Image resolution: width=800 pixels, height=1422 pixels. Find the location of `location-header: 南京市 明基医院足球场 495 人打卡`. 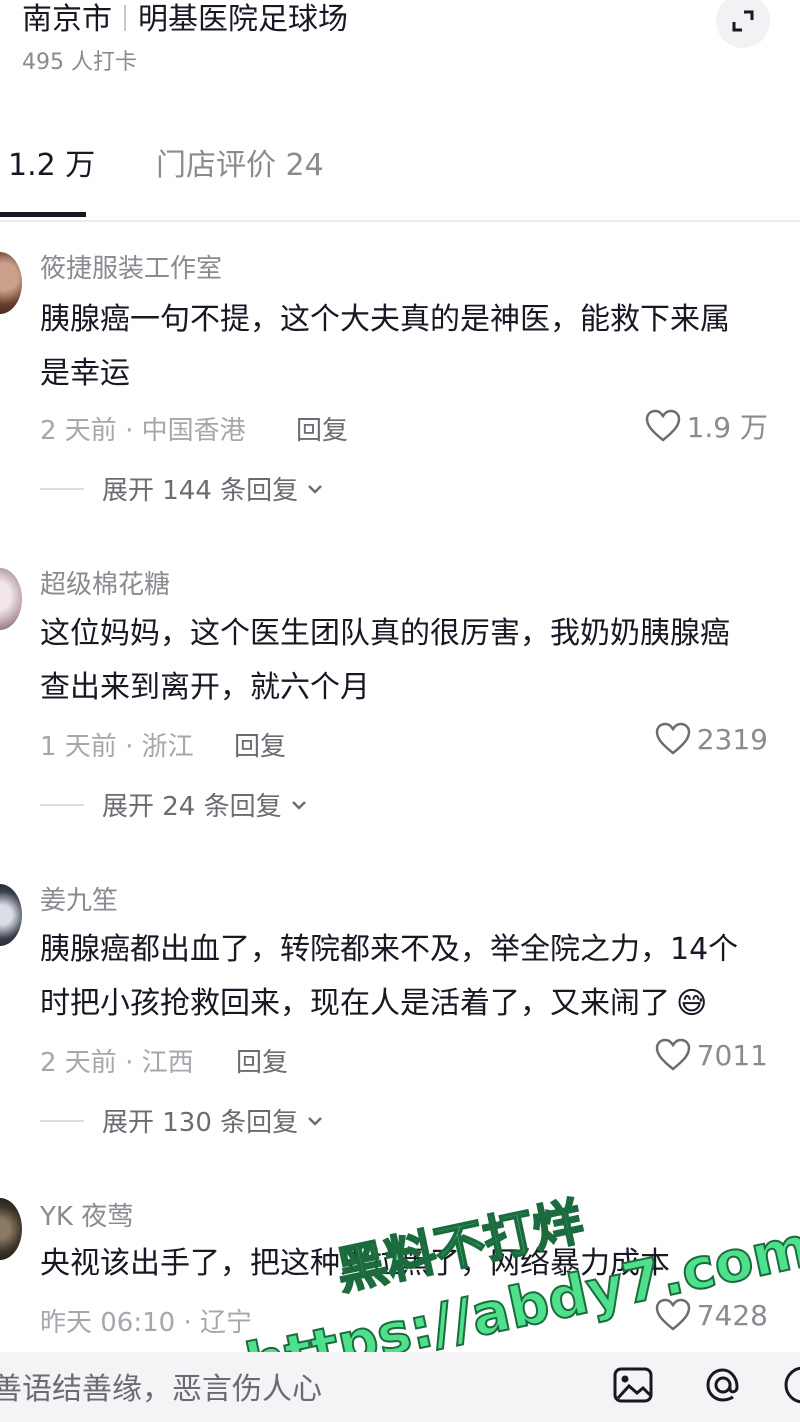

location-header: 南京市 明基医院足球场 495 人打卡 is located at coordinates (400, 55).